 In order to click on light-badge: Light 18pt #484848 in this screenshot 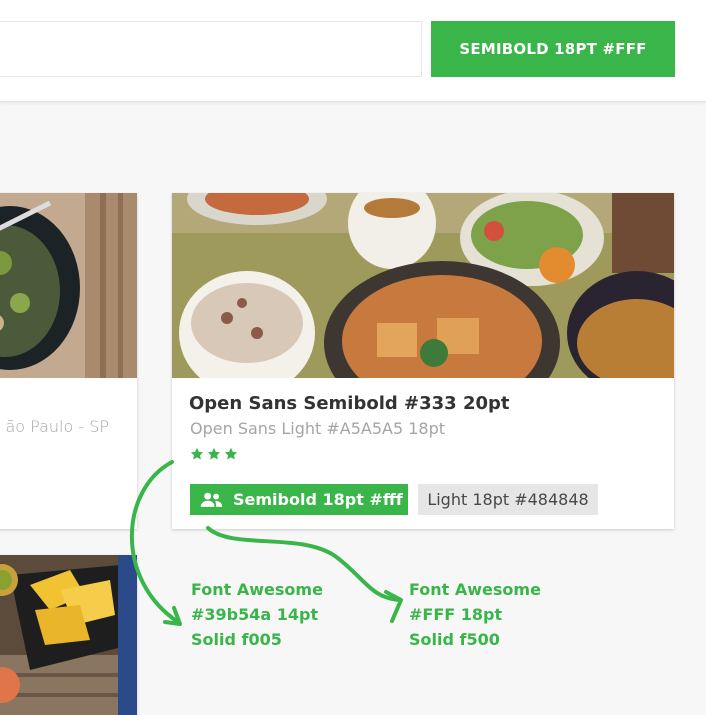, I will do `click(508, 499)`.